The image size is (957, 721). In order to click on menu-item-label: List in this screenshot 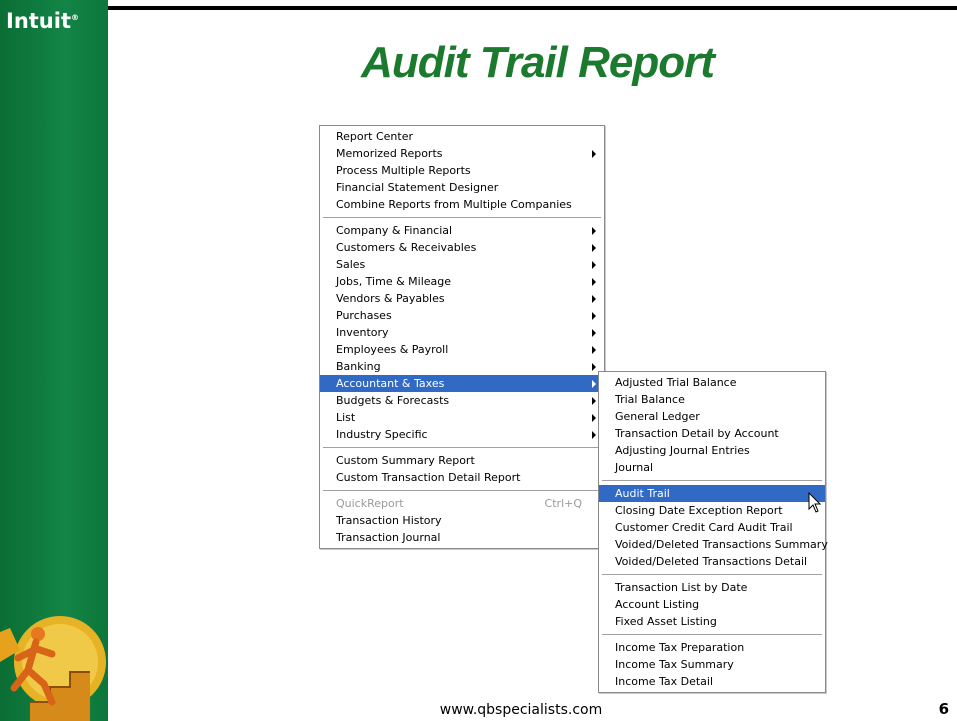, I will do `click(346, 417)`.